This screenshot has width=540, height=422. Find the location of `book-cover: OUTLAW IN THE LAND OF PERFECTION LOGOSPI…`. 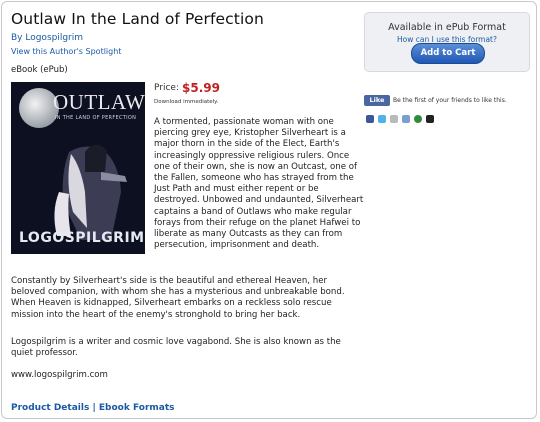

book-cover: OUTLAW IN THE LAND OF PERFECTION LOGOSPI… is located at coordinates (78, 168).